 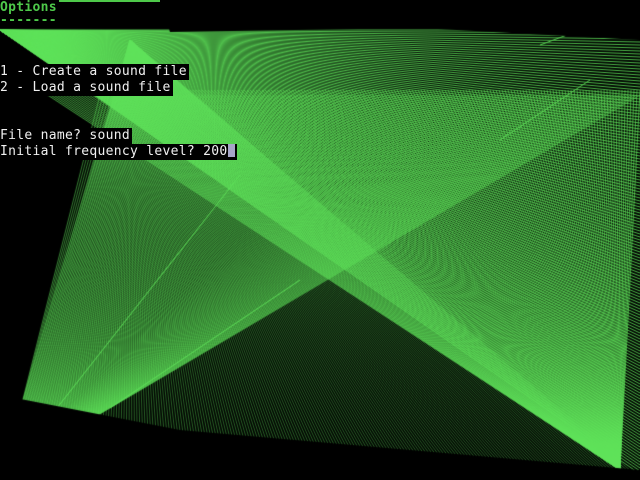 I want to click on file-name-prompt: File name? sound, so click(x=66, y=136).